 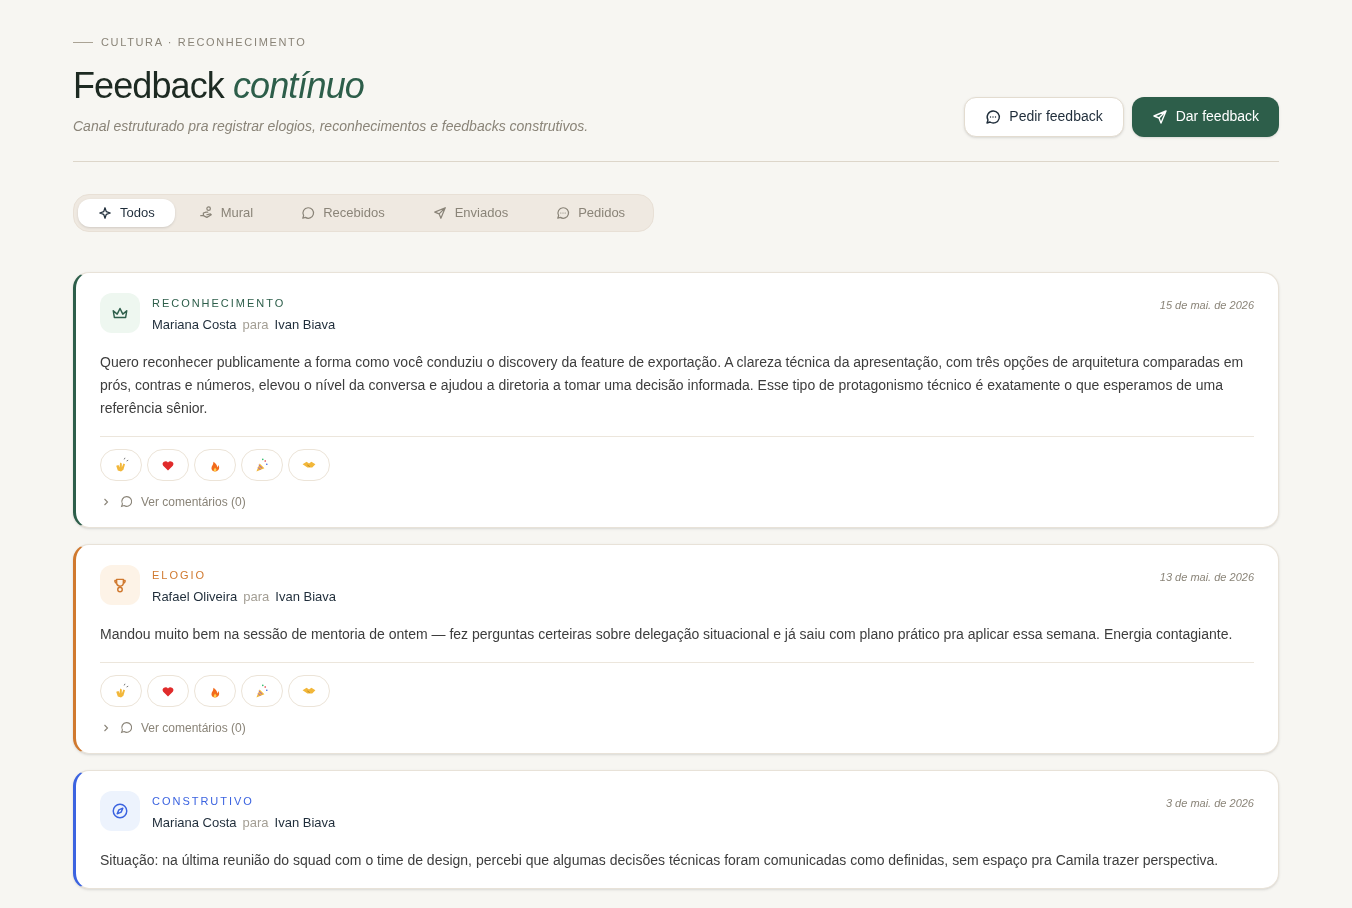 I want to click on feedback-date: 13 de mai. de 2026, so click(x=1206, y=577).